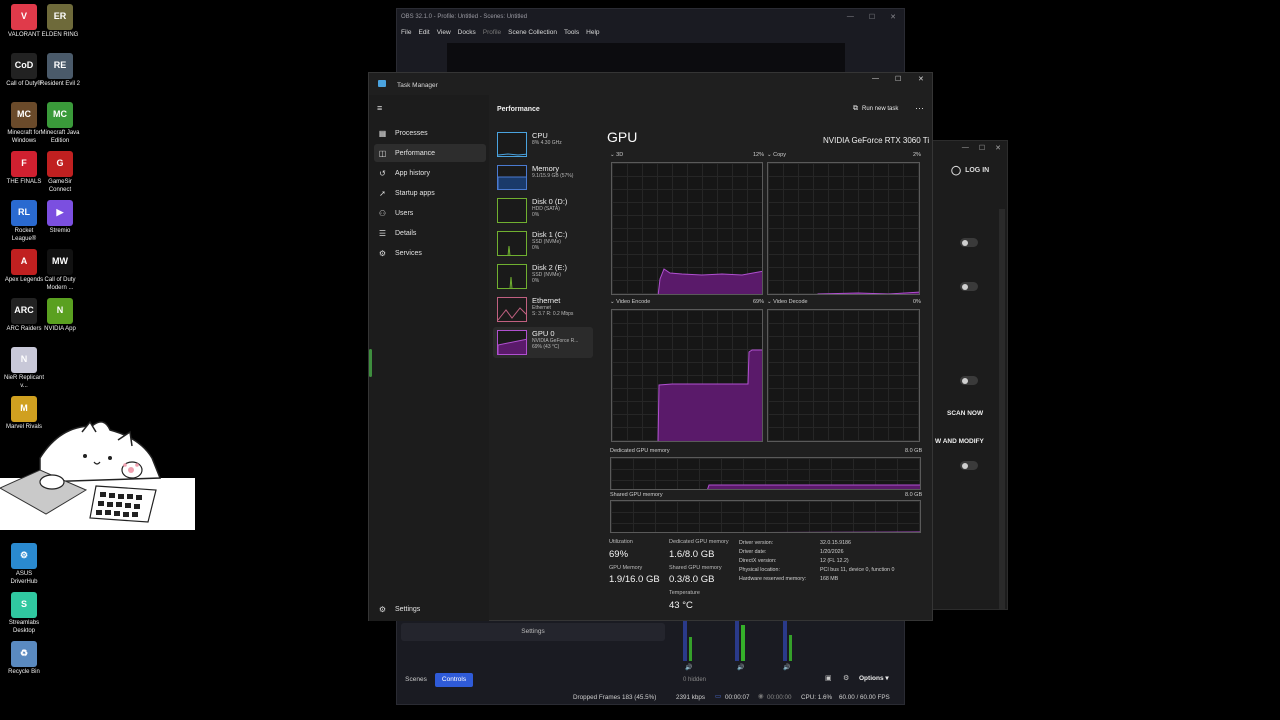  Describe the element at coordinates (467, 32) in the screenshot. I see `menu-docks: Docks` at that location.